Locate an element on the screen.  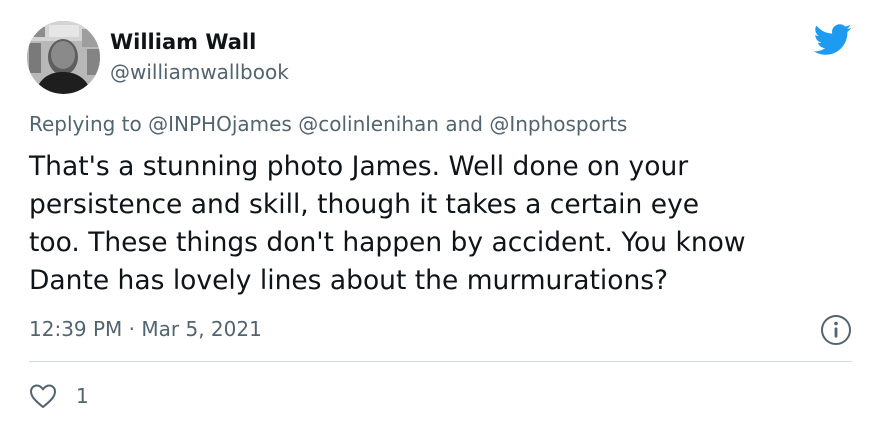
like-count: 1 is located at coordinates (82, 396).